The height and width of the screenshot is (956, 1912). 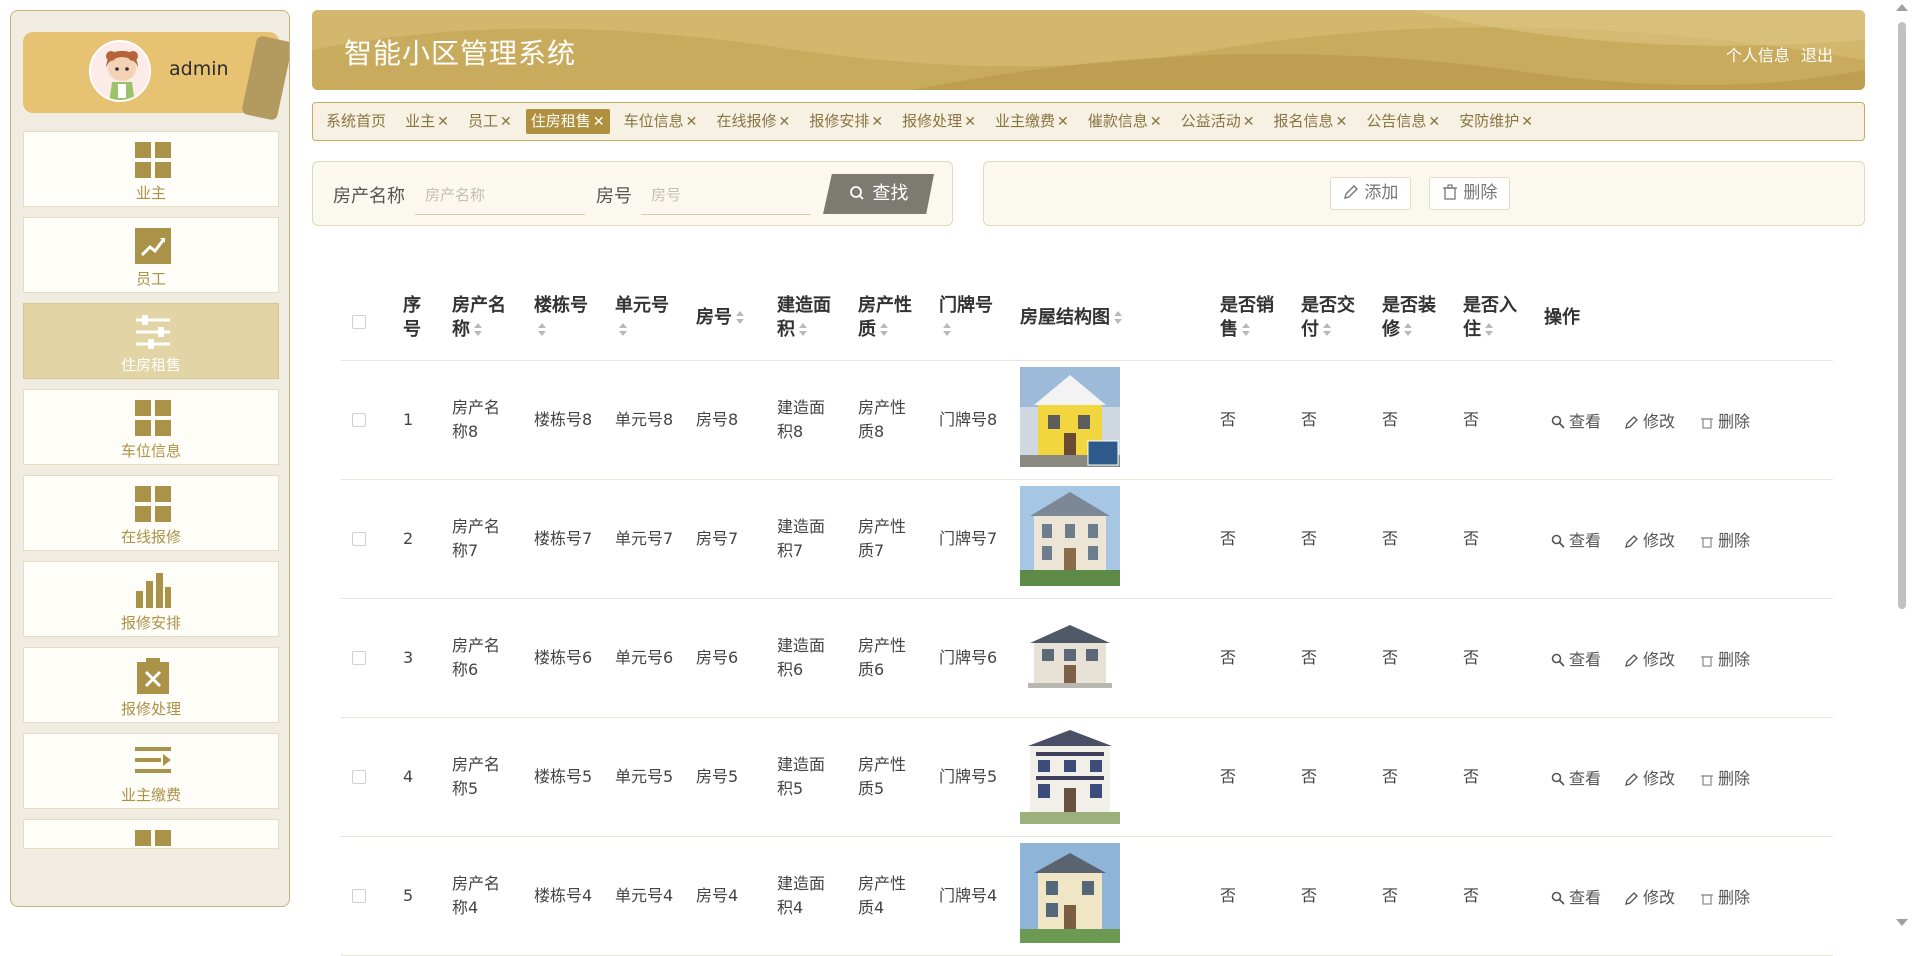 What do you see at coordinates (427, 121) in the screenshot?
I see `tab-owner: 业主✕` at bounding box center [427, 121].